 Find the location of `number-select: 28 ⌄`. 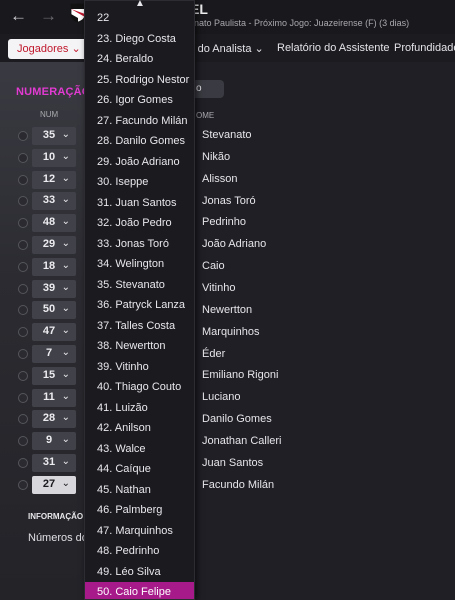

number-select: 28 ⌄ is located at coordinates (54, 419).